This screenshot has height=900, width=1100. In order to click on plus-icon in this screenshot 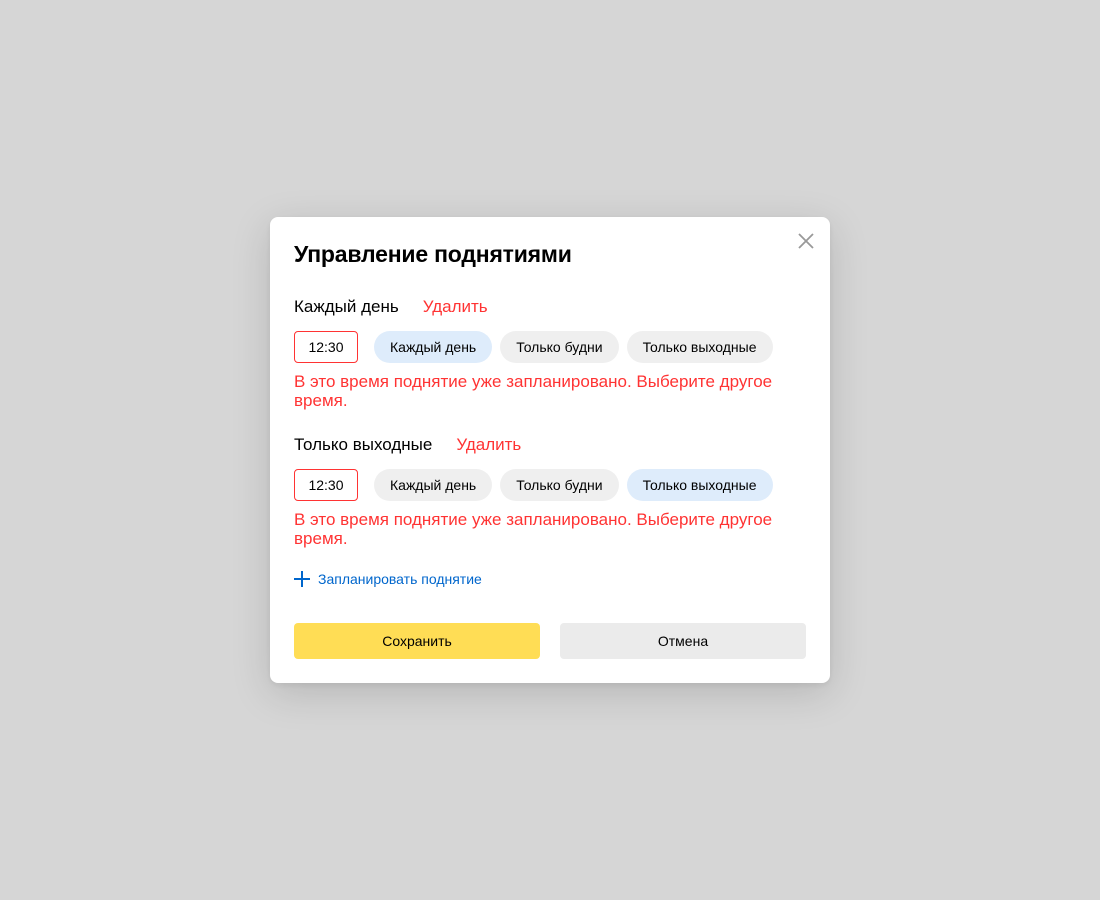, I will do `click(302, 579)`.